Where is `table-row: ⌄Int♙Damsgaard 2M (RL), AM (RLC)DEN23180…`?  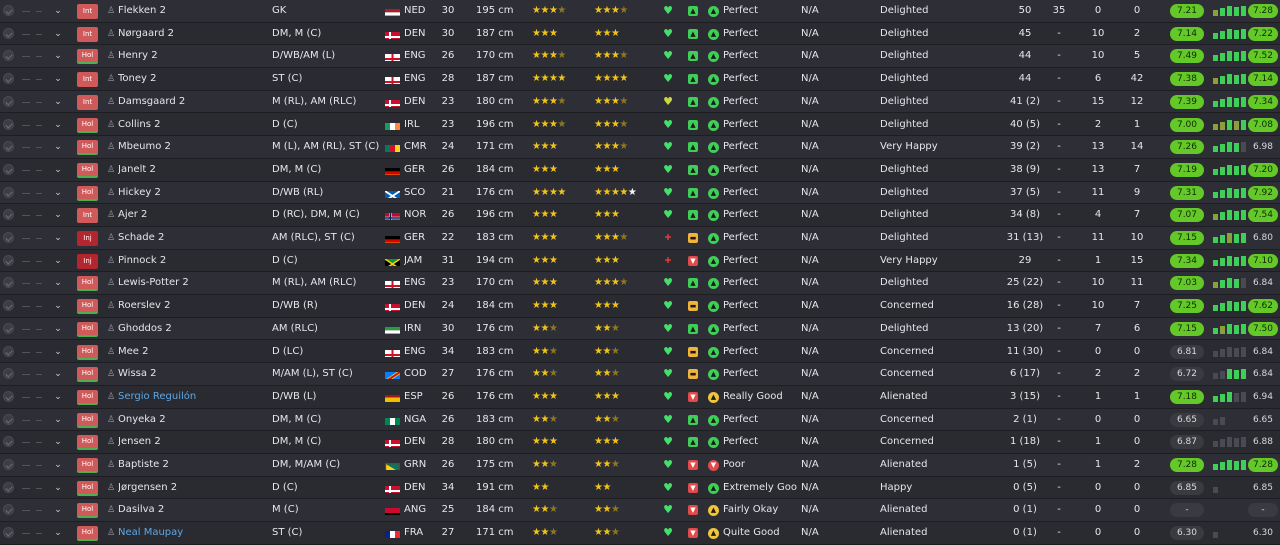 table-row: ⌄Int♙Damsgaard 2M (RL), AM (RLC)DEN23180… is located at coordinates (640, 102).